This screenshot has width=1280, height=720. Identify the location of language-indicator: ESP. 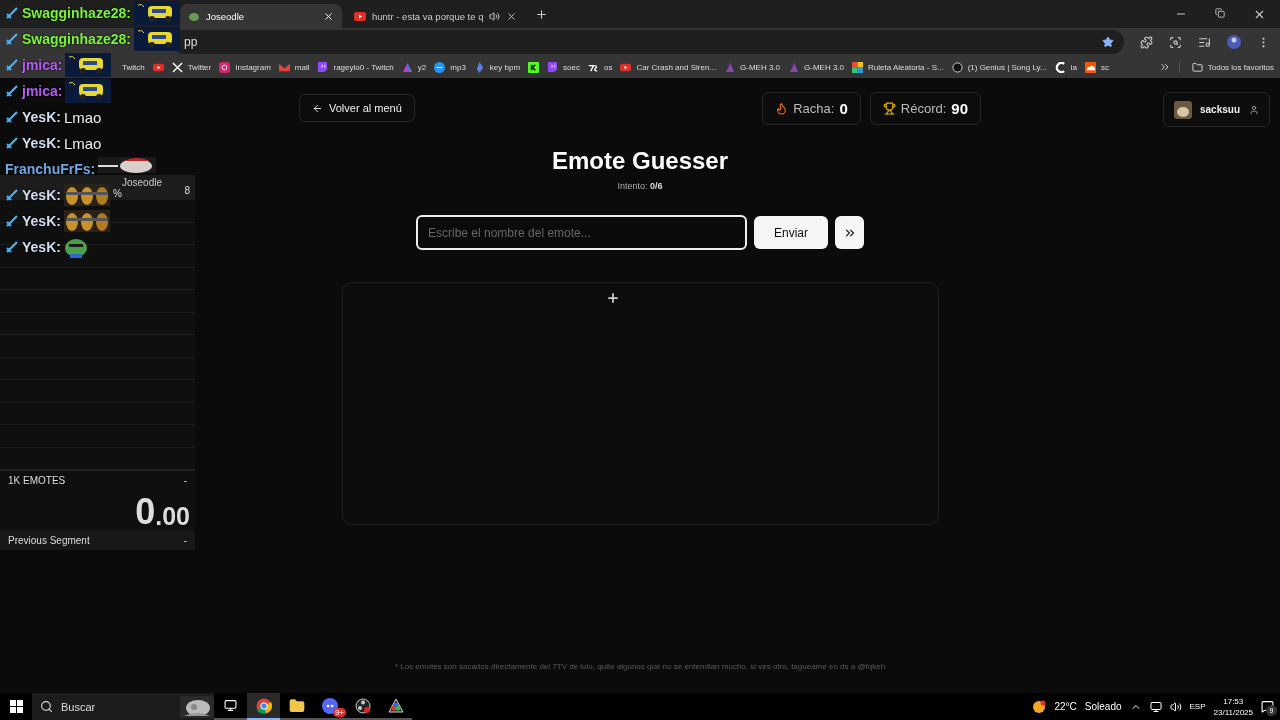
(1197, 706).